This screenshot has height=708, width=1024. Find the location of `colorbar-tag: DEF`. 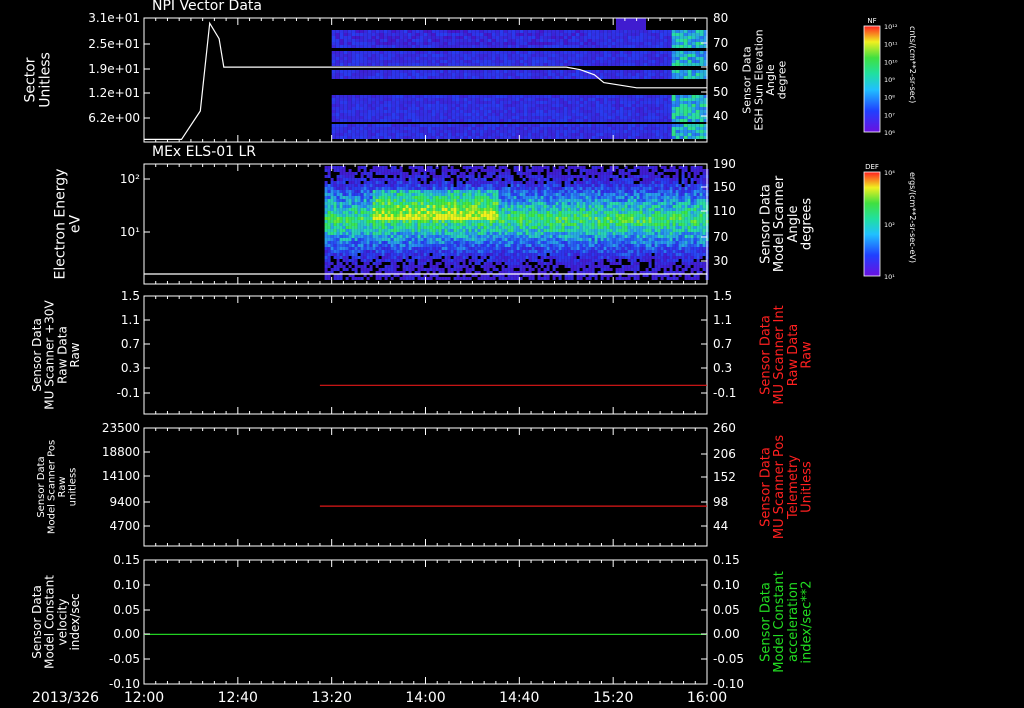

colorbar-tag: DEF is located at coordinates (872, 167).